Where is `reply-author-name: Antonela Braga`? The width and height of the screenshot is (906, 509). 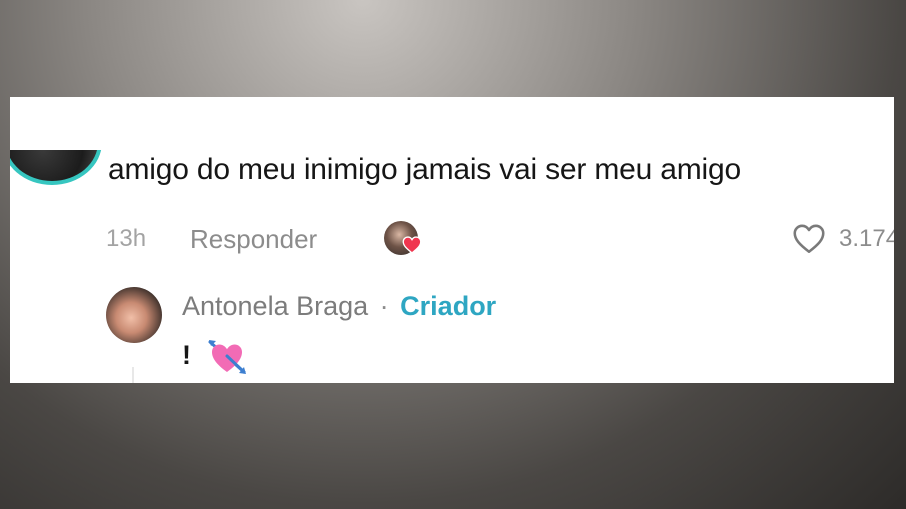 reply-author-name: Antonela Braga is located at coordinates (275, 306).